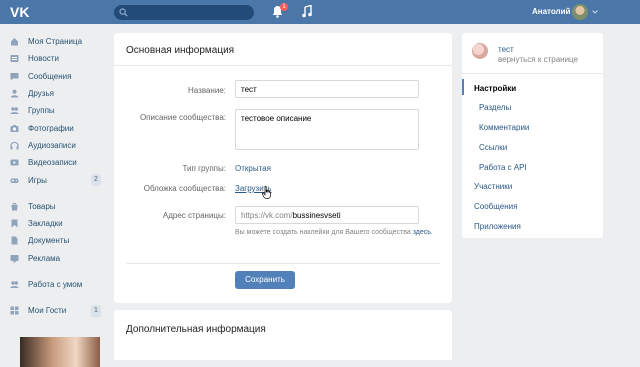 The height and width of the screenshot is (367, 640). What do you see at coordinates (14, 110) in the screenshot?
I see `groups-icon` at bounding box center [14, 110].